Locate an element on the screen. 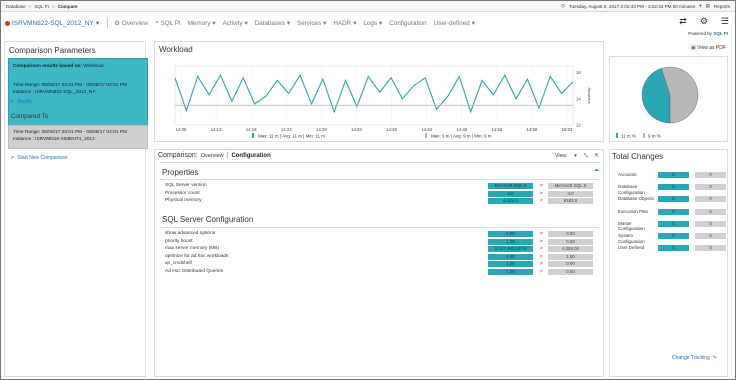 The width and height of the screenshot is (736, 380). panel-title: Total Changes is located at coordinates (638, 156).